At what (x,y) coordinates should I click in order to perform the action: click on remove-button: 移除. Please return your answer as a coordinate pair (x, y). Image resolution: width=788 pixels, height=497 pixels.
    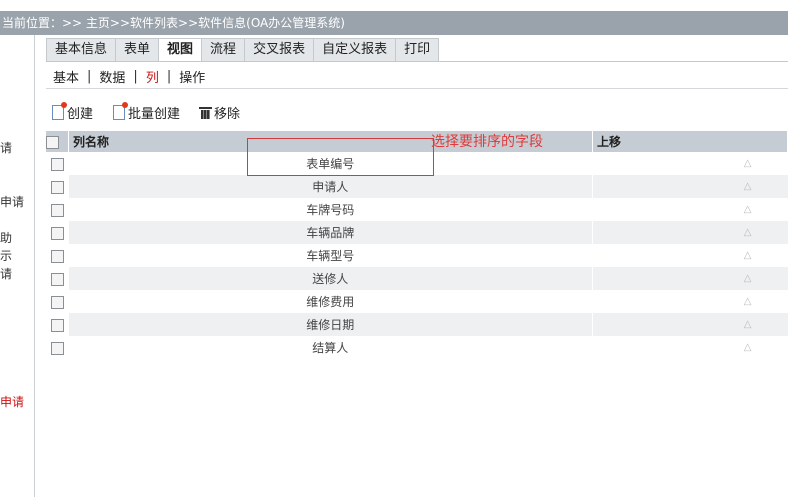
    Looking at the image, I should click on (220, 112).